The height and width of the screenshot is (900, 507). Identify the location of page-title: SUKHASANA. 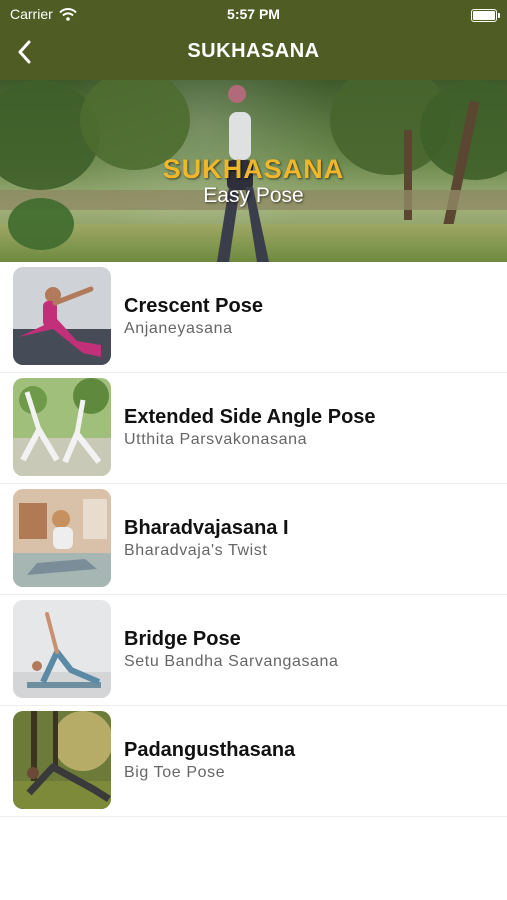
(253, 51).